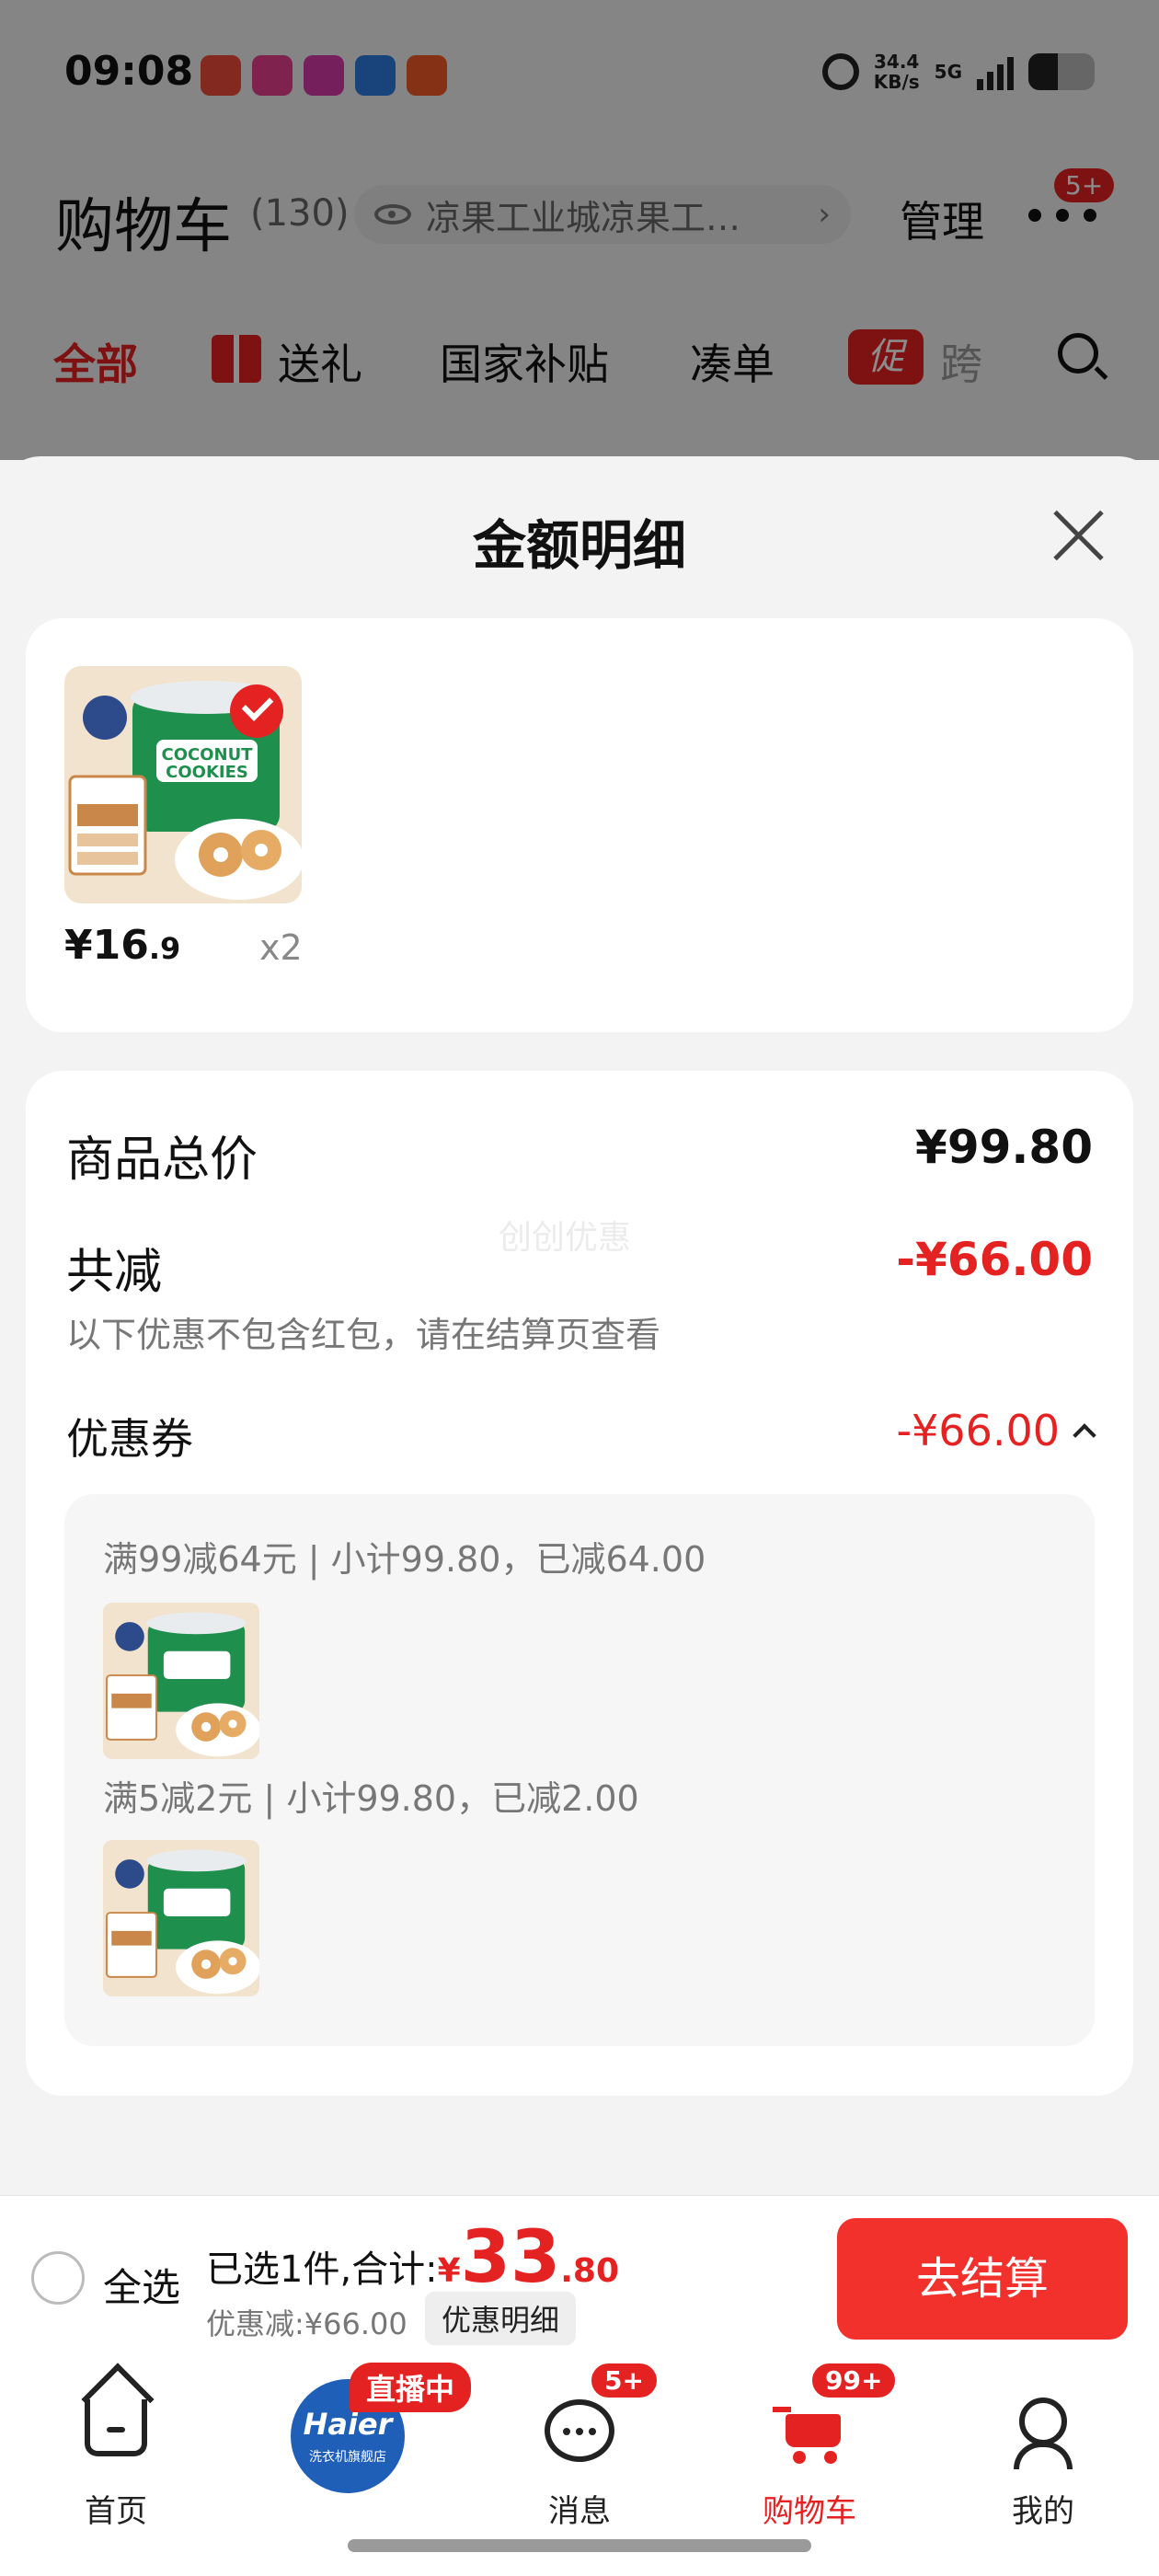  I want to click on home-indicator, so click(579, 2545).